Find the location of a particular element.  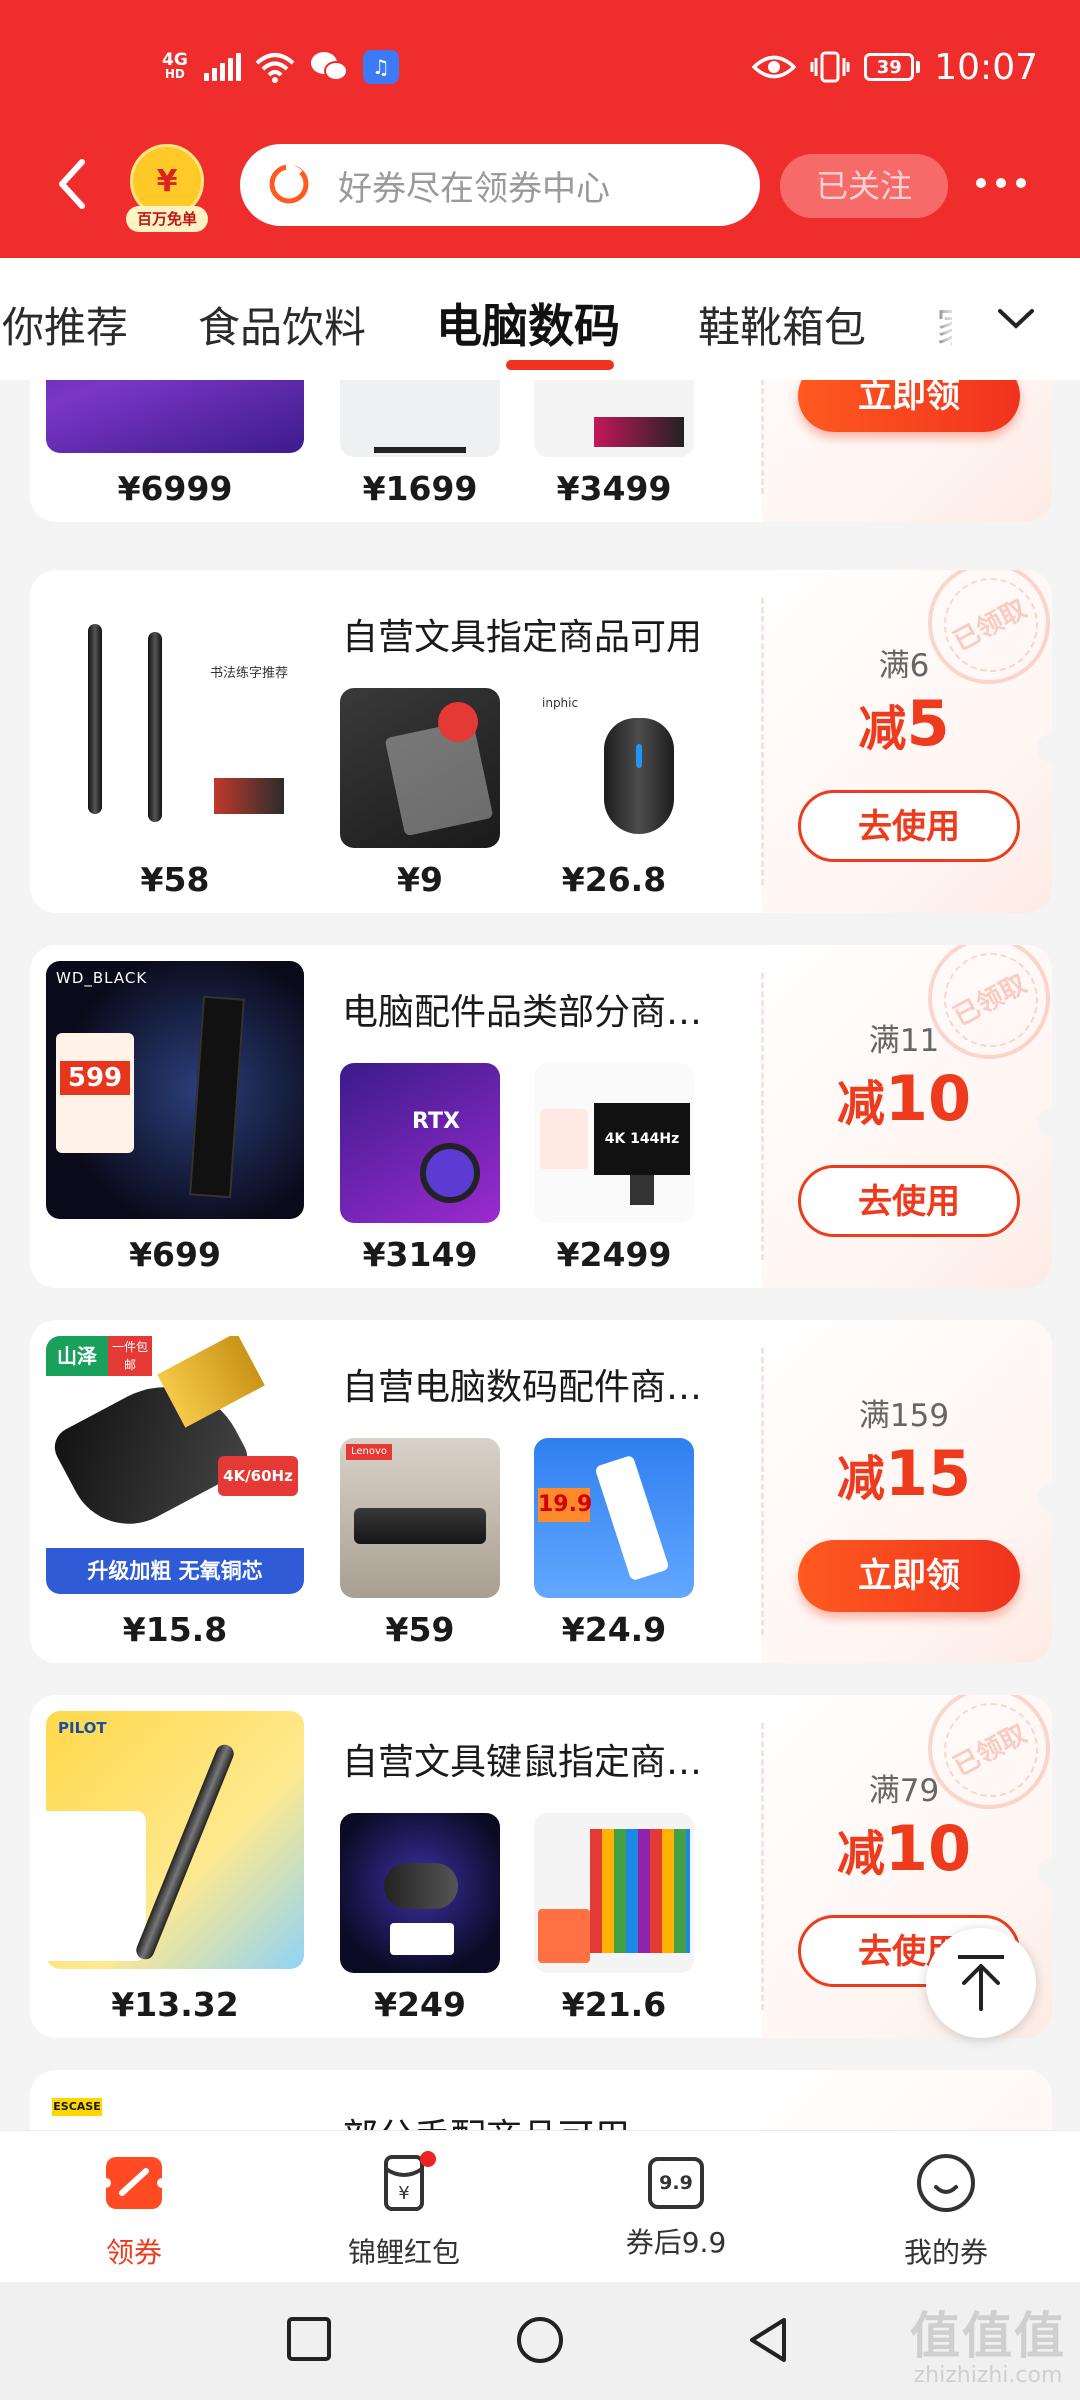

product-image-tape is located at coordinates (420, 768).